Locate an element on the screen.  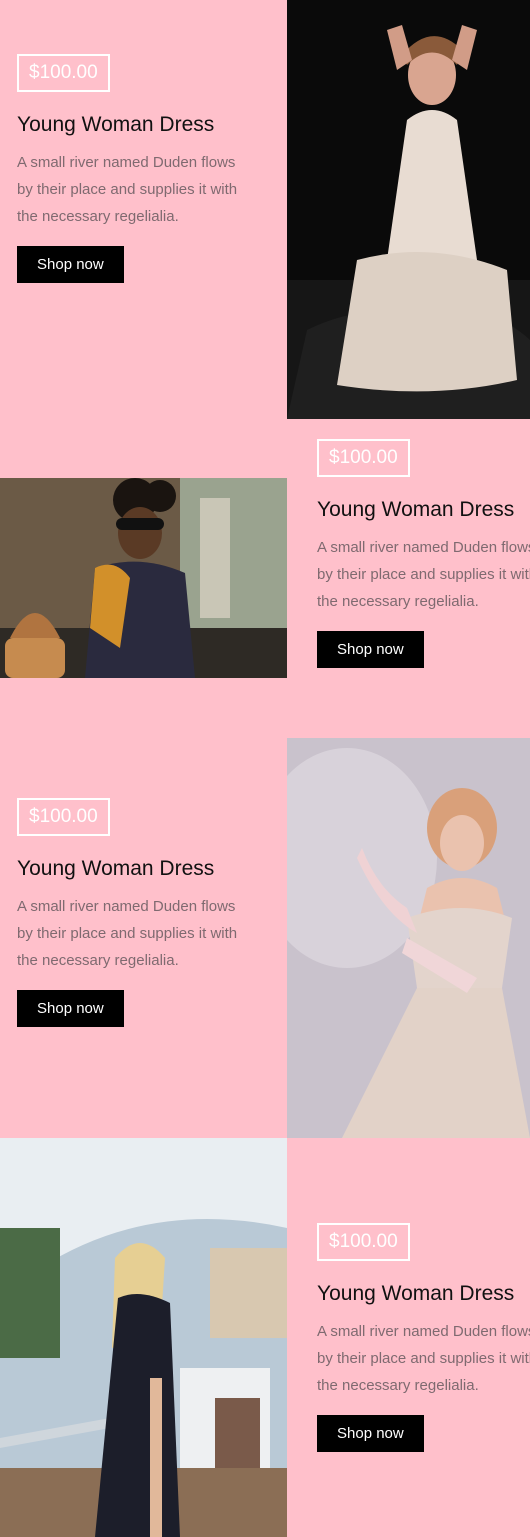
woman-on-yacht-photo is located at coordinates (143, 1337).